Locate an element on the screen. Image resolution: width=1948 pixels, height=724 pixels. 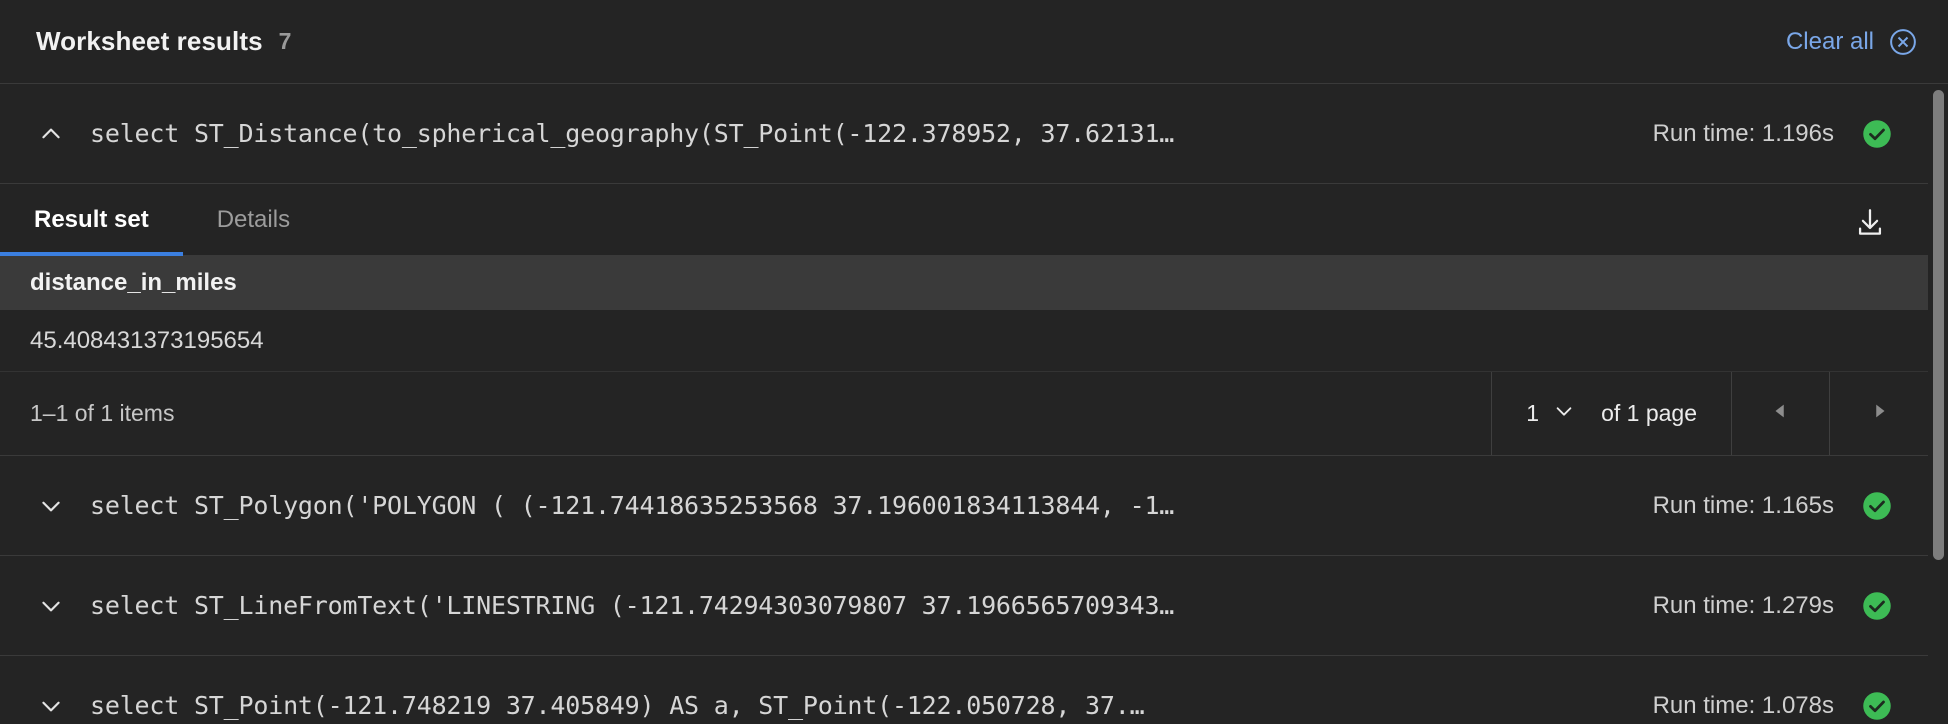
chevron-up-icon is located at coordinates (51, 134).